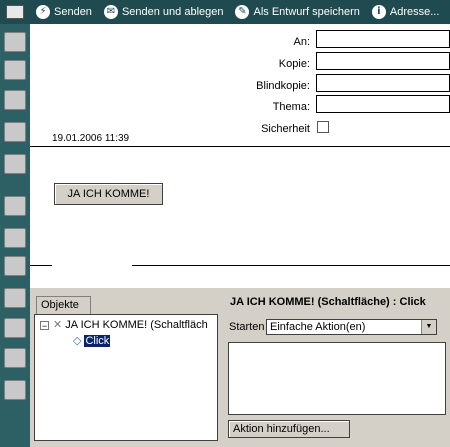 The image size is (450, 447). I want to click on send-and-file-label: Senden und ablegen, so click(172, 12).